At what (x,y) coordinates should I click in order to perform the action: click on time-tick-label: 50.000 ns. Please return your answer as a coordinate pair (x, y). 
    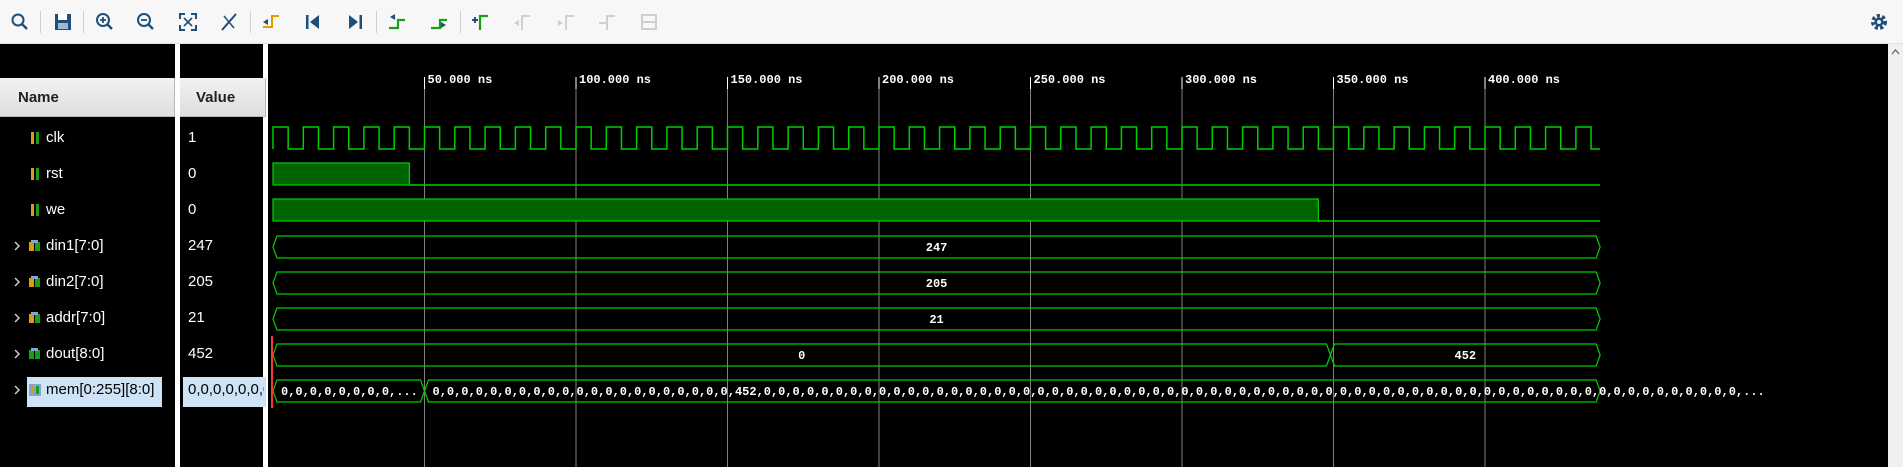
    Looking at the image, I should click on (460, 80).